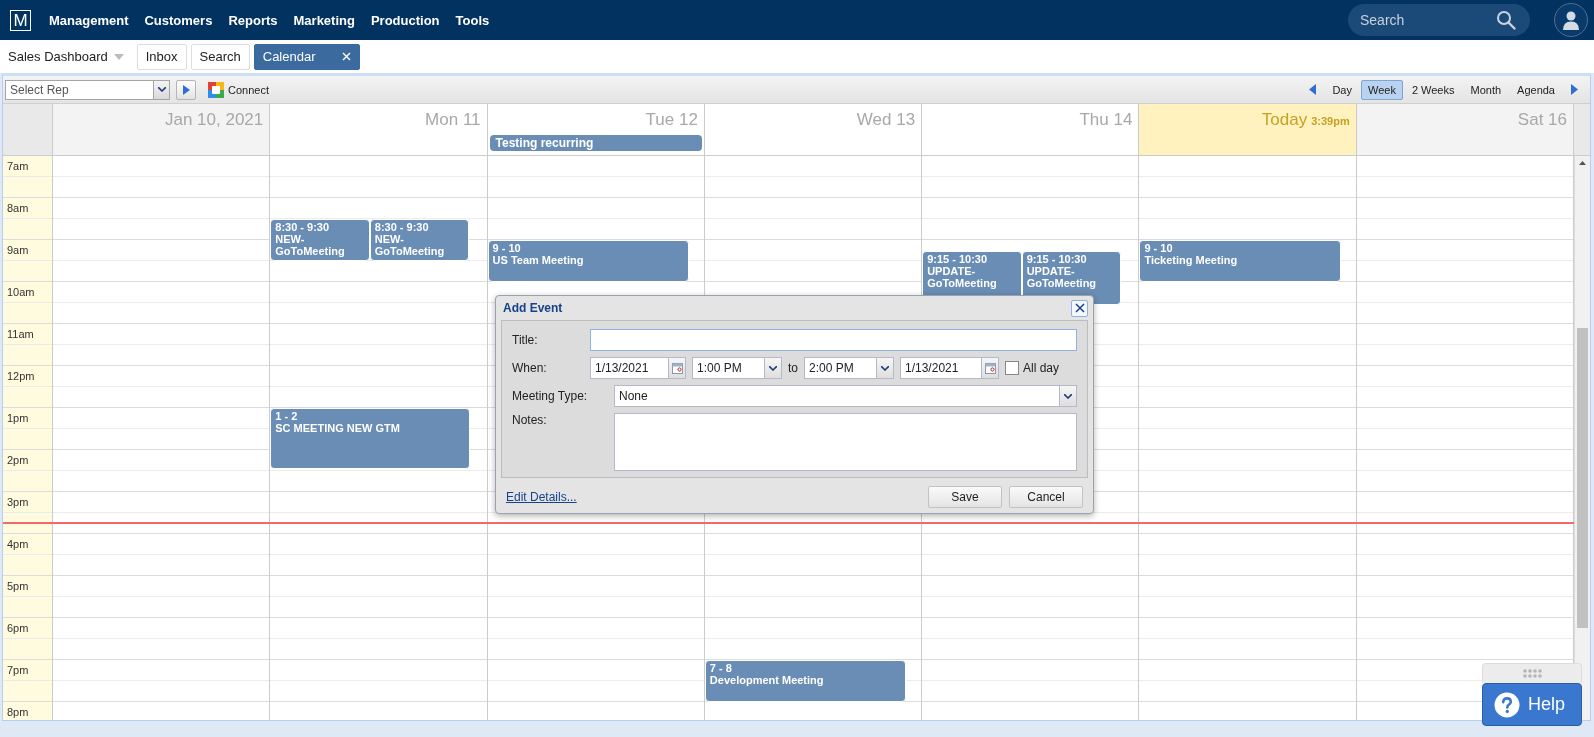 The image size is (1594, 737). I want to click on time-label: 8am, so click(18, 208).